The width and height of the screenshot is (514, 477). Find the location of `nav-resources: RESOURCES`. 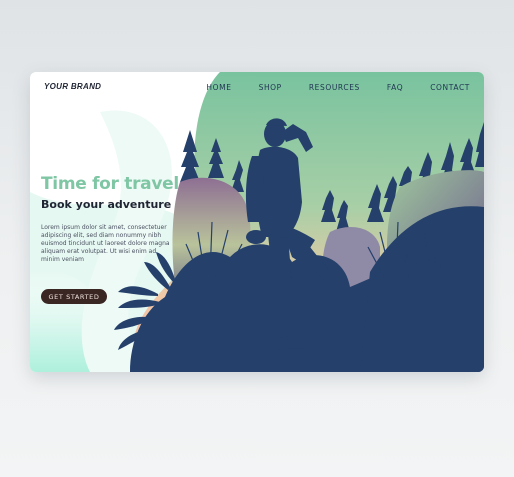

nav-resources: RESOURCES is located at coordinates (334, 87).